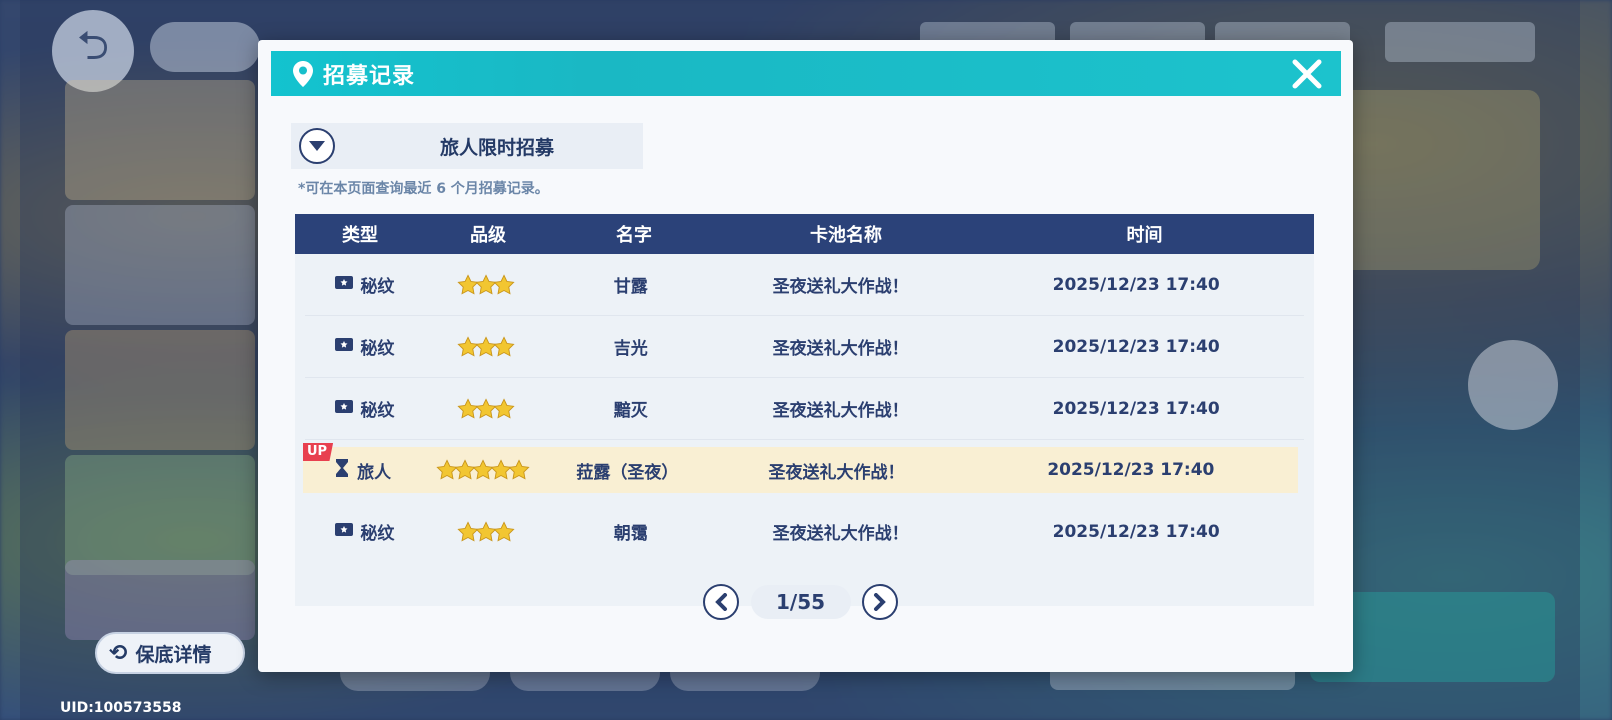 The image size is (1612, 720). What do you see at coordinates (1435, 180) in the screenshot?
I see `background-event-poster` at bounding box center [1435, 180].